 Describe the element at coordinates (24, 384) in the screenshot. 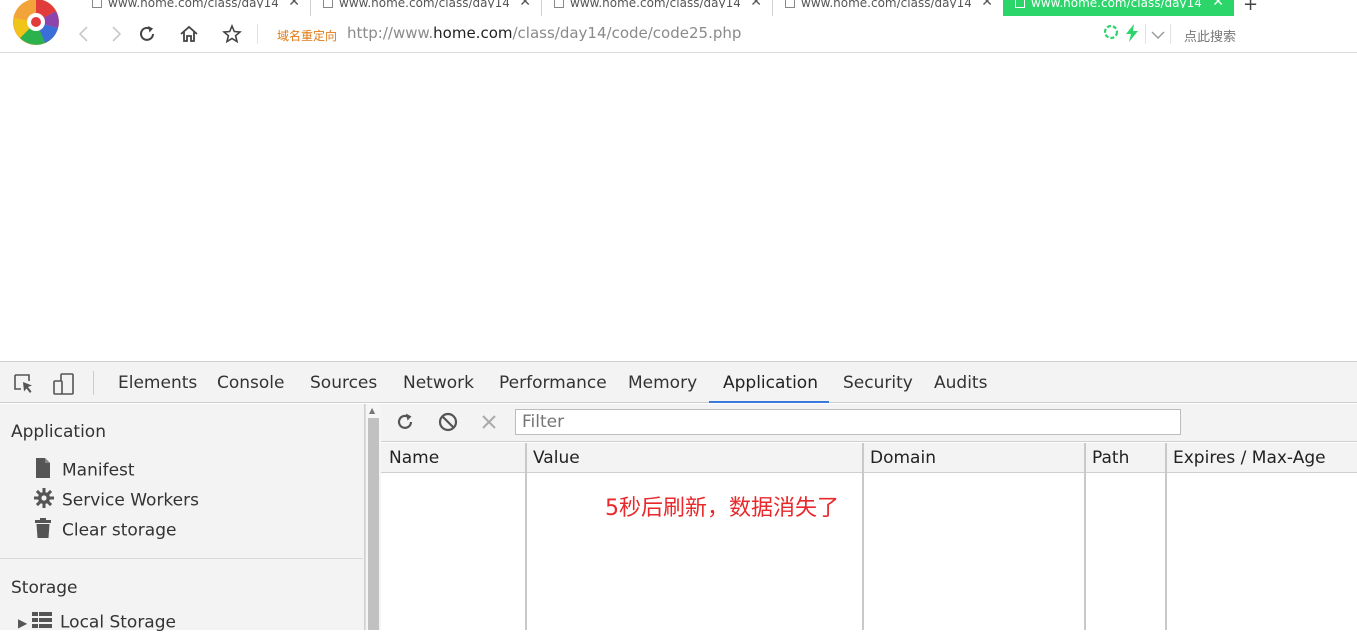

I see `inspect-element-icon` at that location.